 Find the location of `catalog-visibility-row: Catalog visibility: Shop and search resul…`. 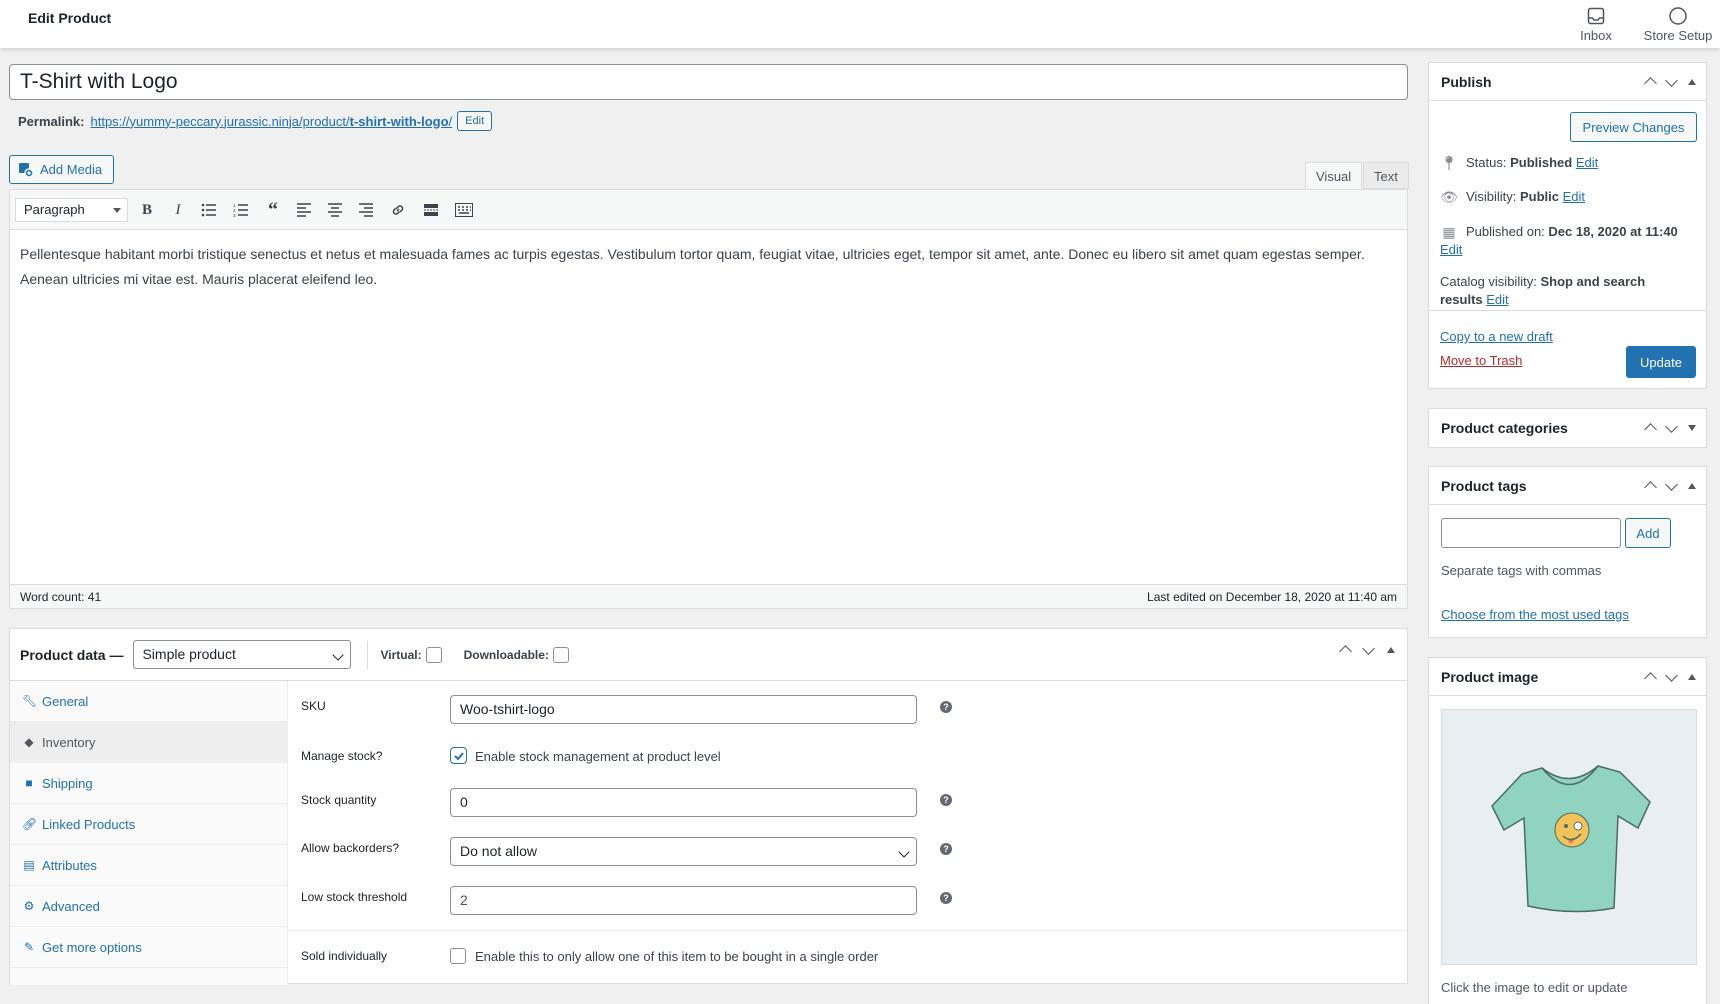

catalog-visibility-row: Catalog visibility: Shop and search resul… is located at coordinates (1543, 290).